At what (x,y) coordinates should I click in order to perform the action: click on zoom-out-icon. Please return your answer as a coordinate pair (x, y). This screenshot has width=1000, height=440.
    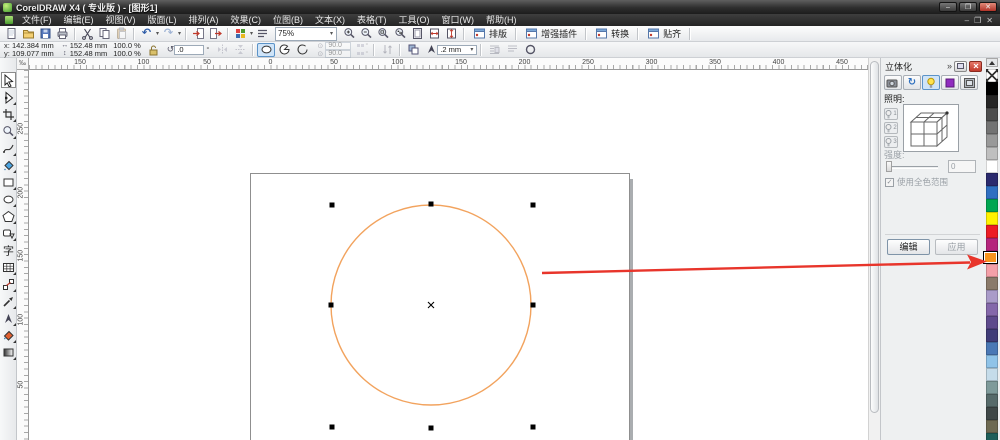
    Looking at the image, I should click on (366, 34).